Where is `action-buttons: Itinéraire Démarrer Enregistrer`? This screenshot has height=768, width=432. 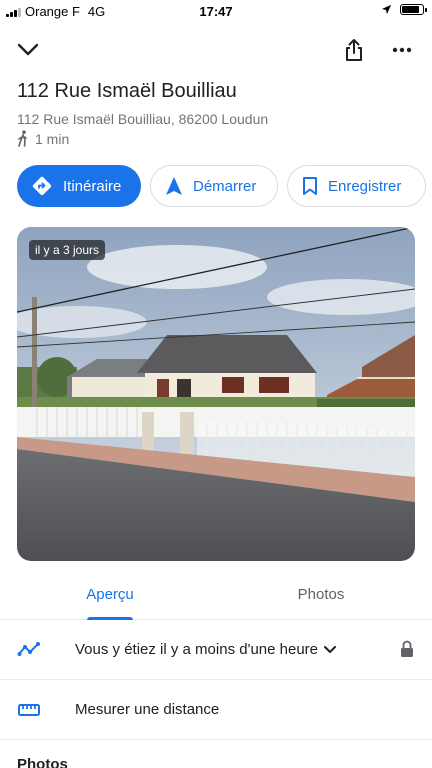 action-buttons: Itinéraire Démarrer Enregistrer is located at coordinates (221, 186).